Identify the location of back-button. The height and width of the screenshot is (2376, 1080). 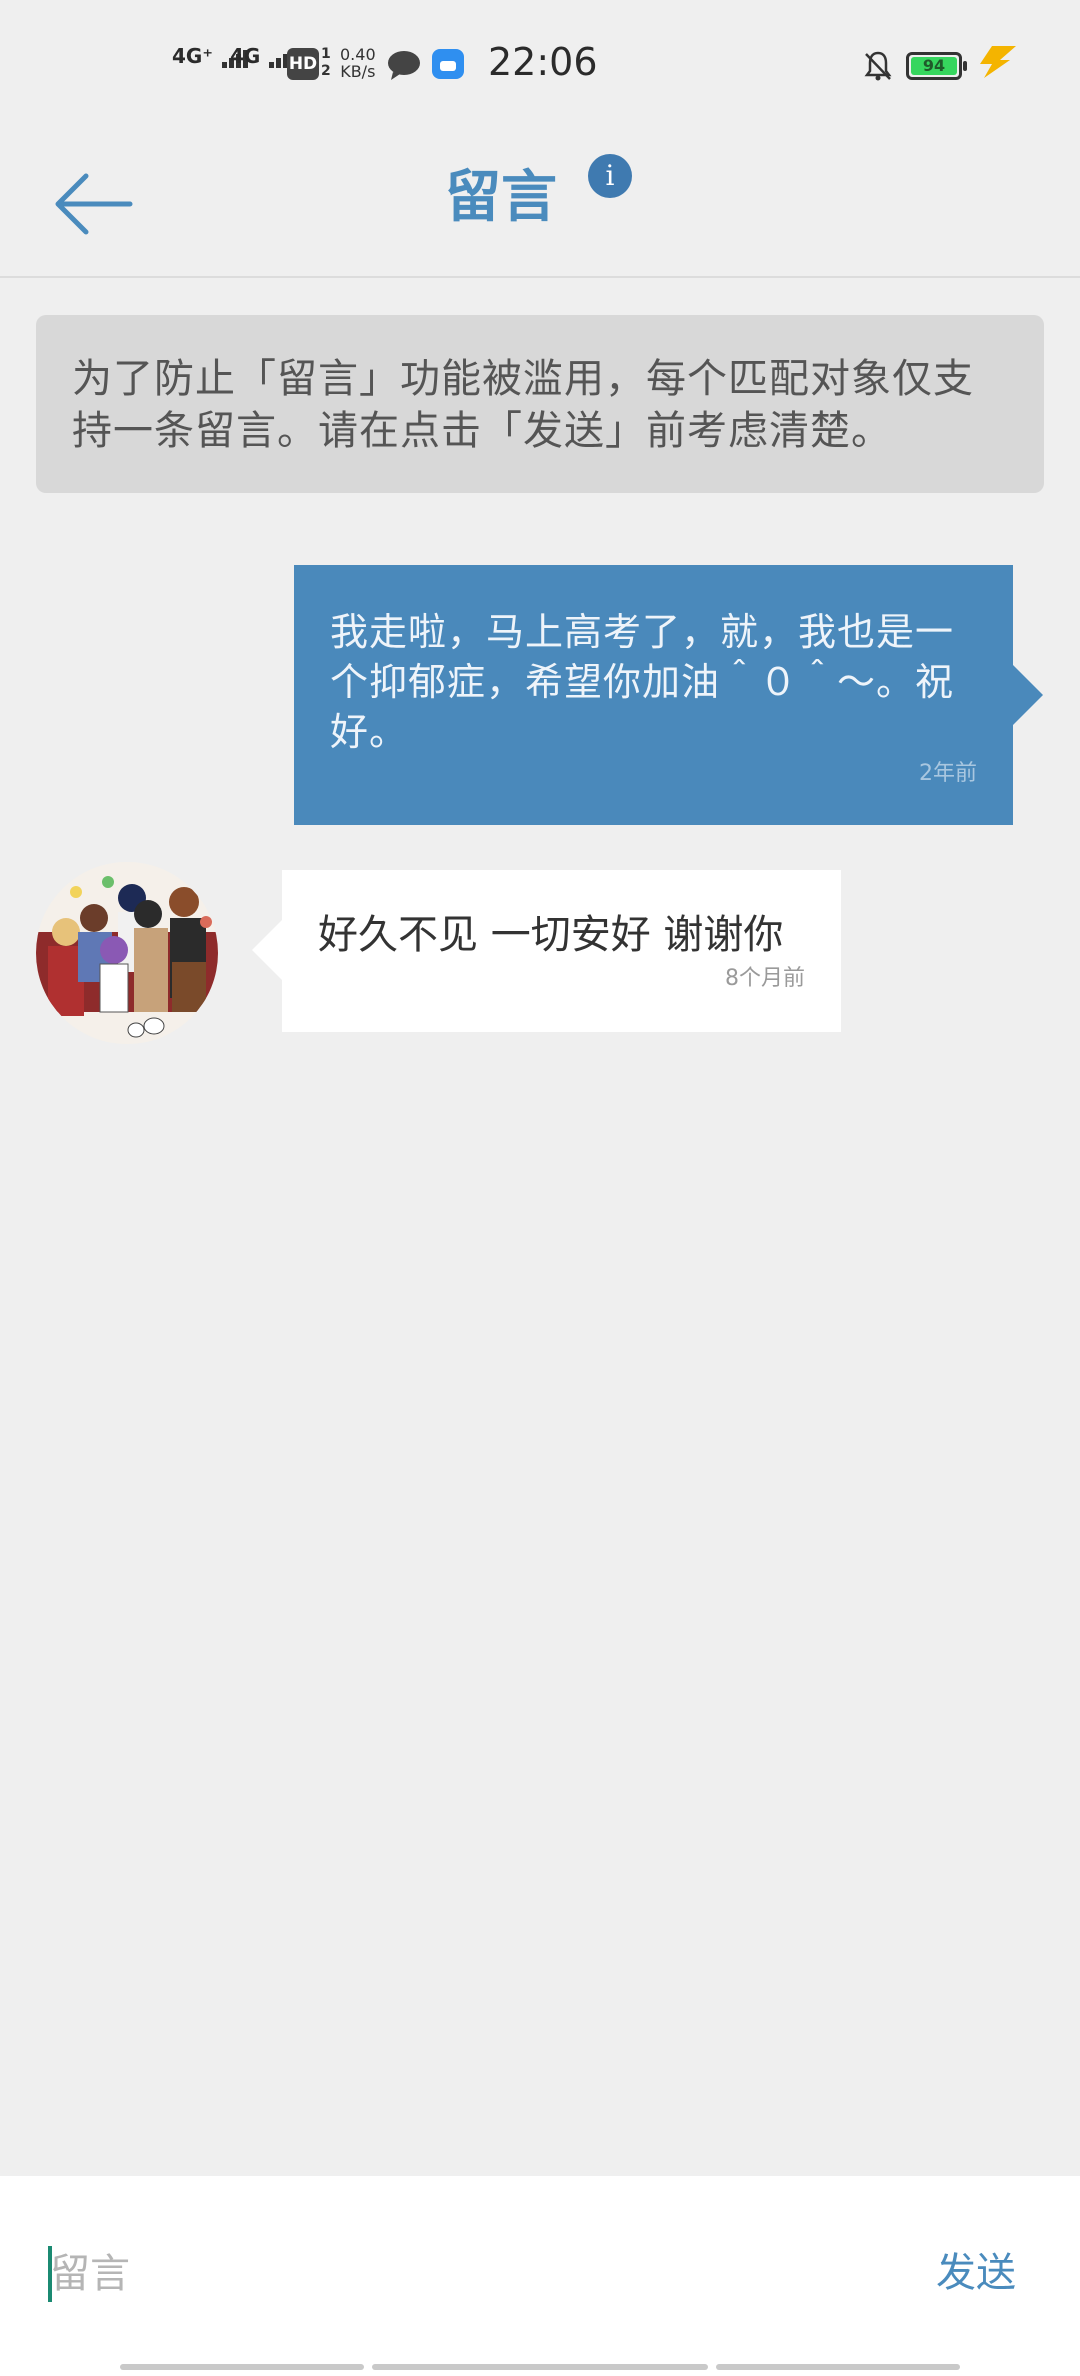
(94, 196).